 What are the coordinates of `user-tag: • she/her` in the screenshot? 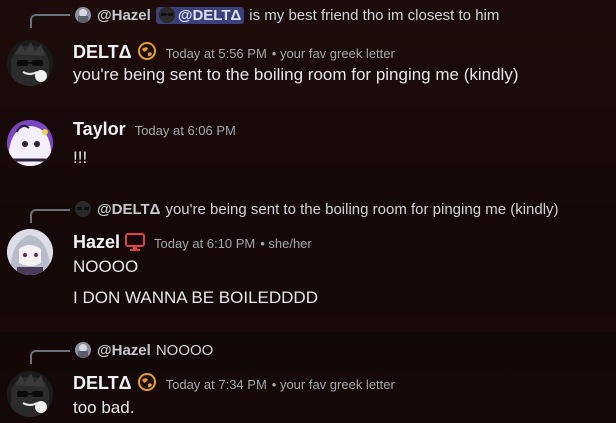 It's located at (286, 243).